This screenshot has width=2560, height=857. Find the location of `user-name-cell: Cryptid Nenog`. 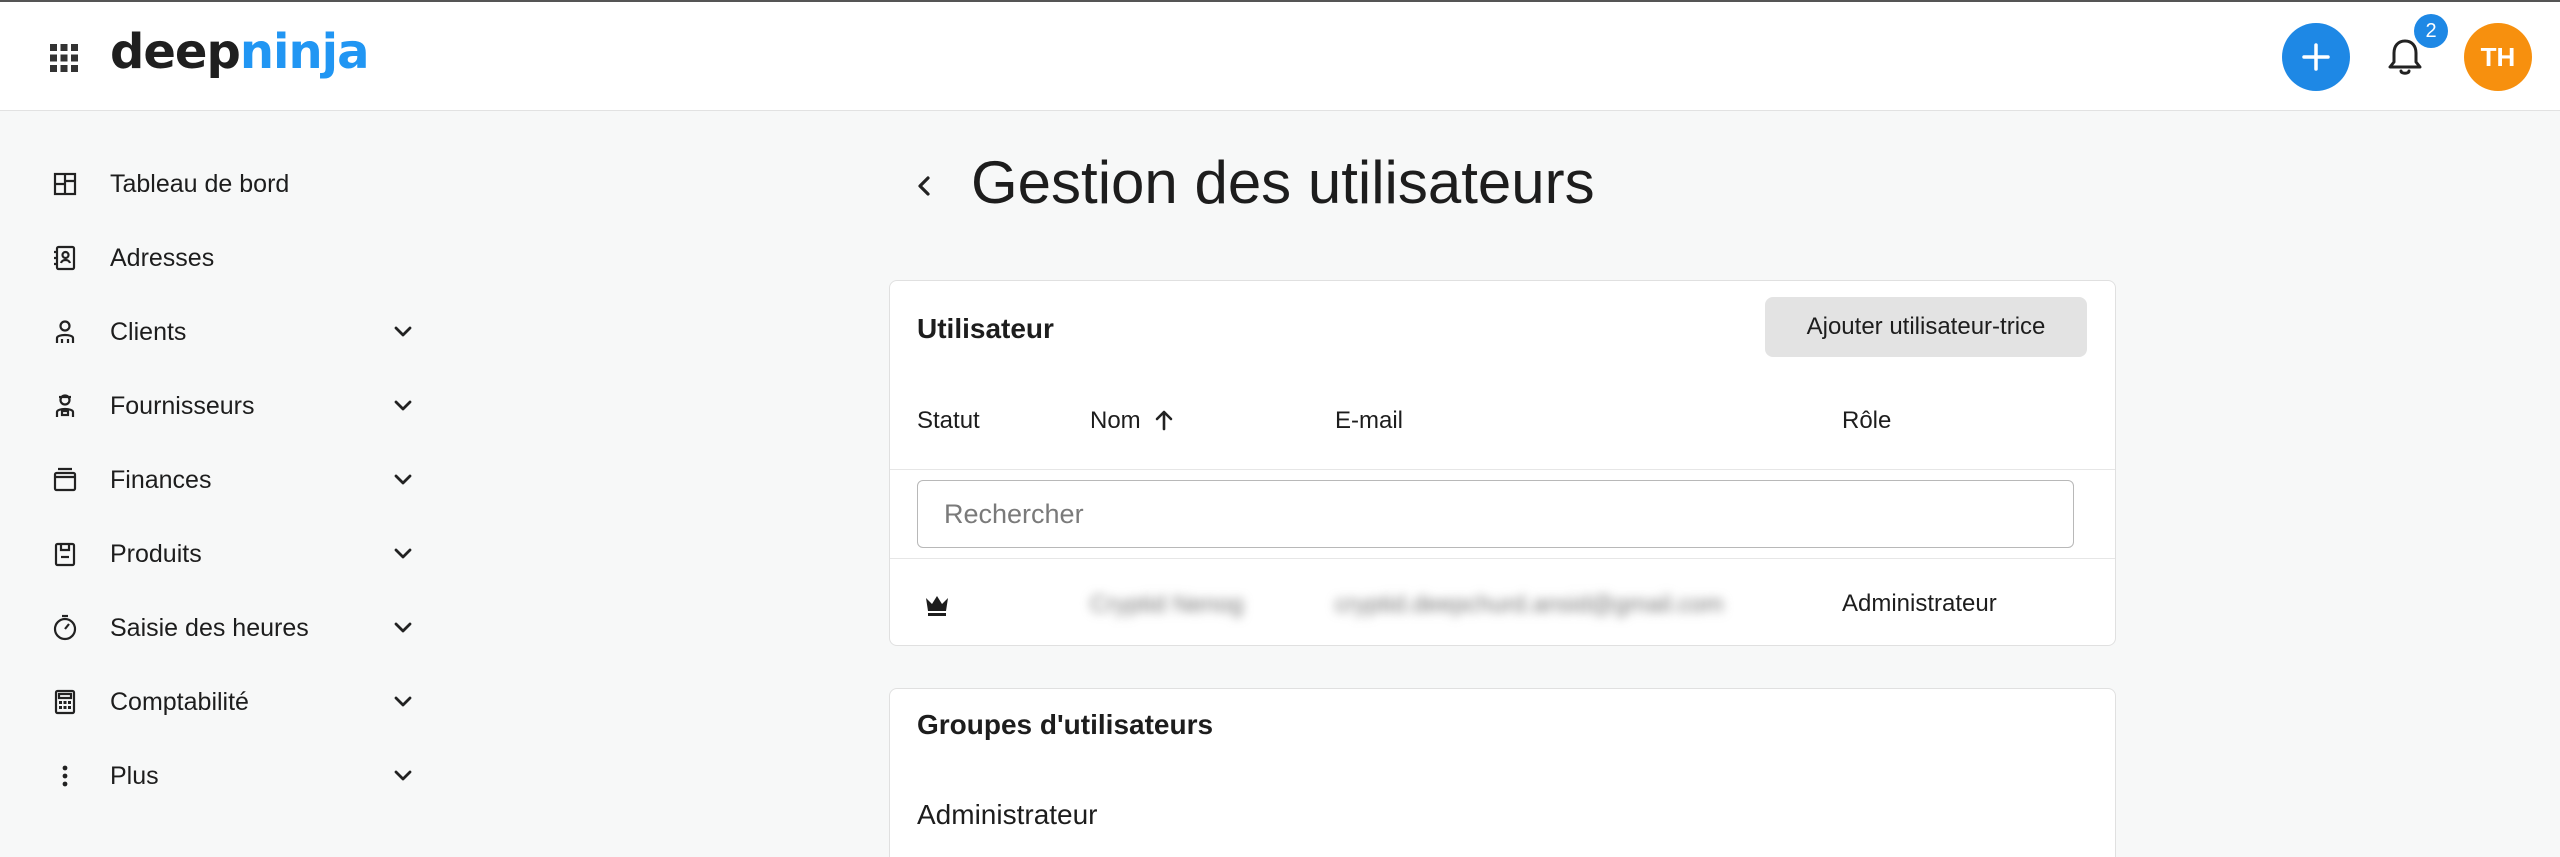

user-name-cell: Cryptid Nenog is located at coordinates (1167, 604).